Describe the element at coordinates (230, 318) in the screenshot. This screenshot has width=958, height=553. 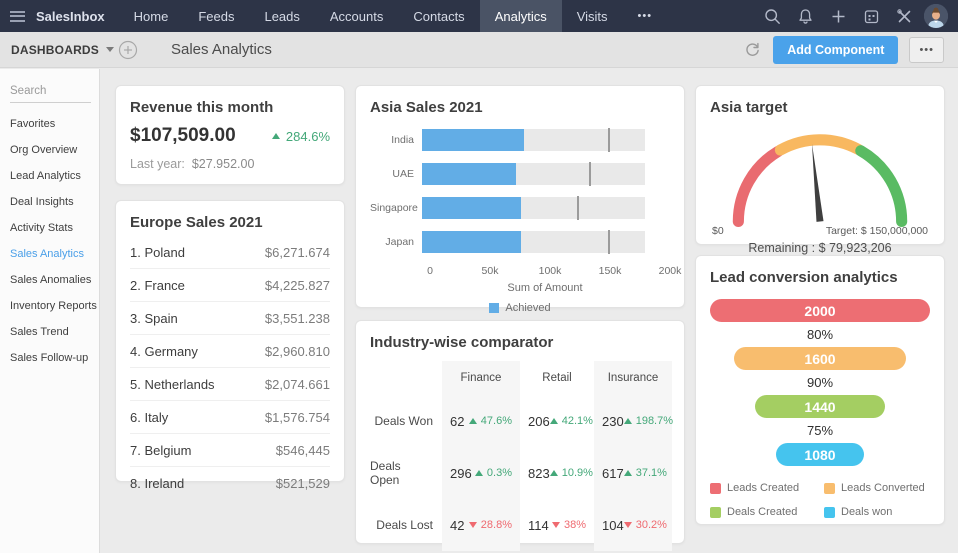
I see `table-row: 3. Spain $3,551.238` at that location.